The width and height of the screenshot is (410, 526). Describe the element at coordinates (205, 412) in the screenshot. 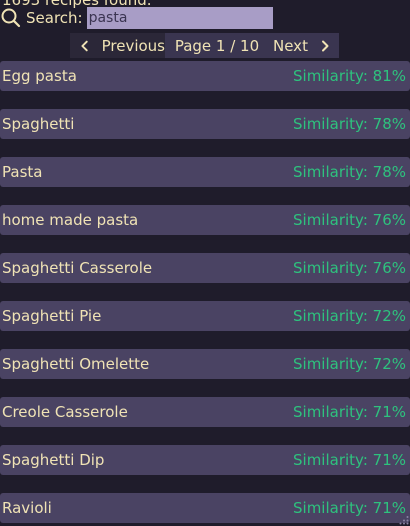

I see `result-row: Creole Casserole Similarity: 71%` at that location.